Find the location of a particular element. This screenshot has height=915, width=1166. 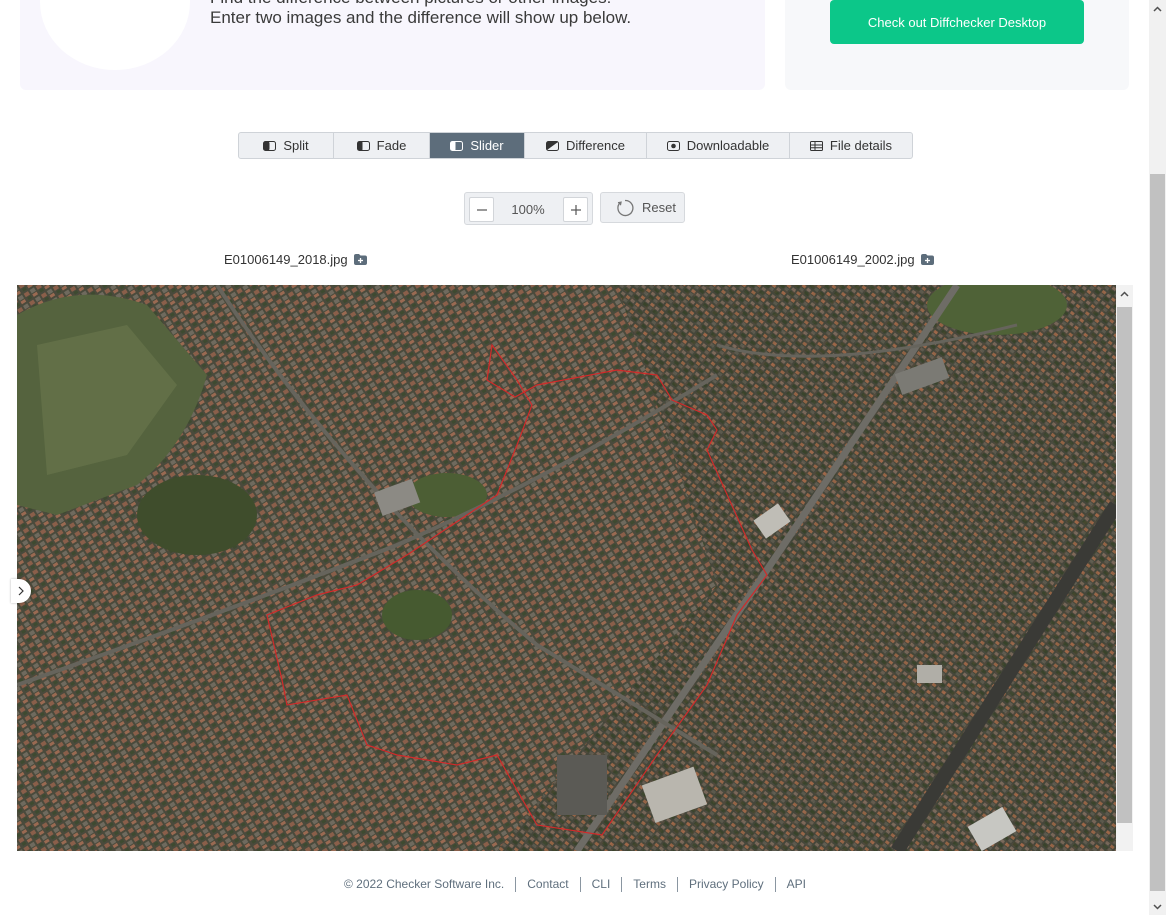

zoom-level: 100% is located at coordinates (528, 209).